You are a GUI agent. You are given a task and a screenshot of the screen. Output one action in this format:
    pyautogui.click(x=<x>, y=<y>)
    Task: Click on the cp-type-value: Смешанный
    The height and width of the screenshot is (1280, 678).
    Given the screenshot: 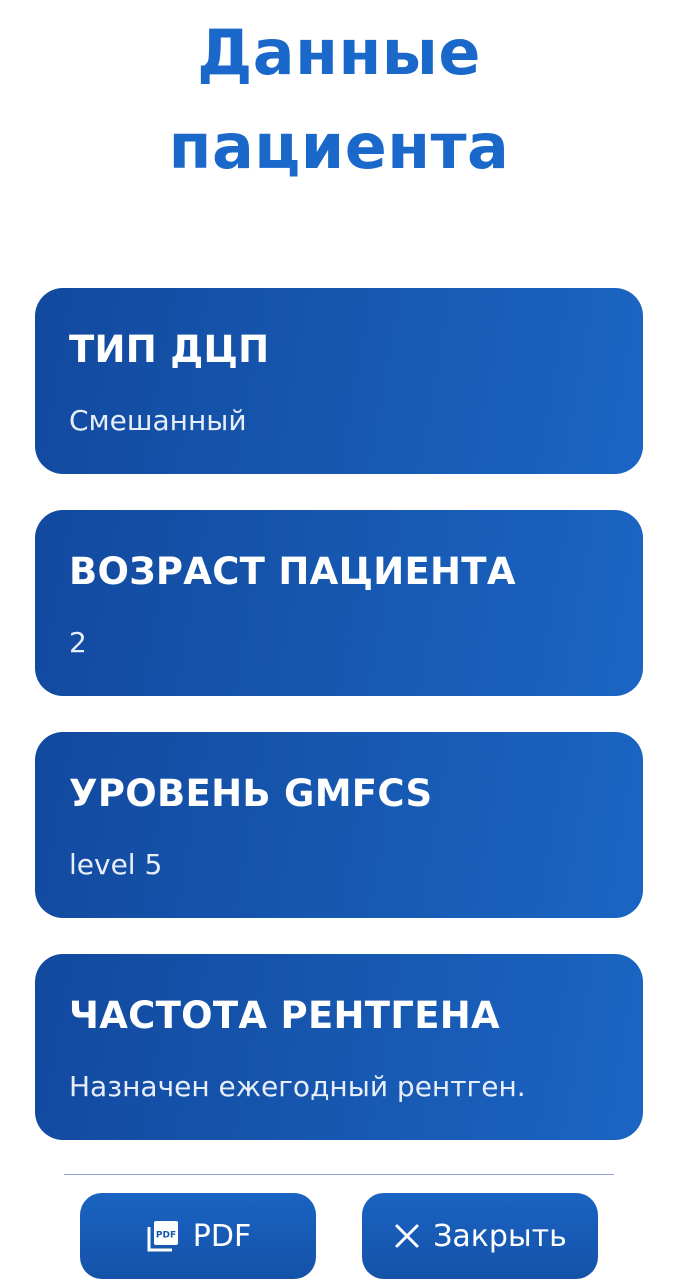 What is the action you would take?
    pyautogui.click(x=158, y=420)
    